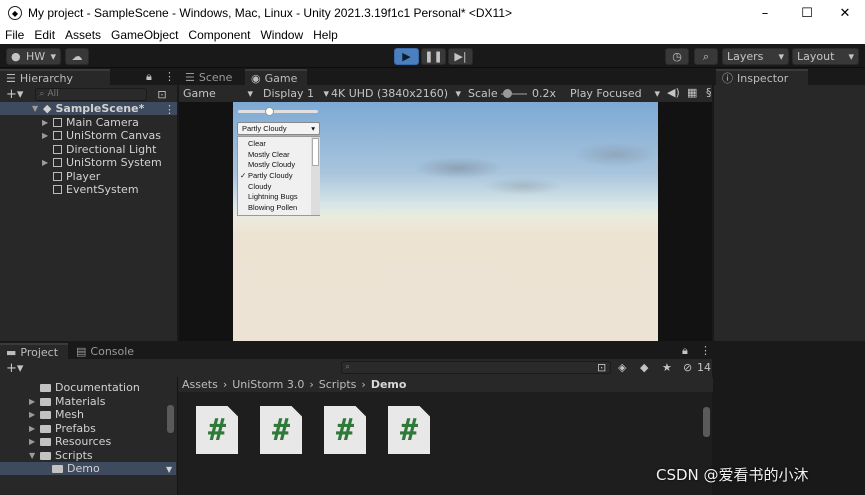  Describe the element at coordinates (296, 93) in the screenshot. I see `display-dropdown: Display 1 ▾` at that location.